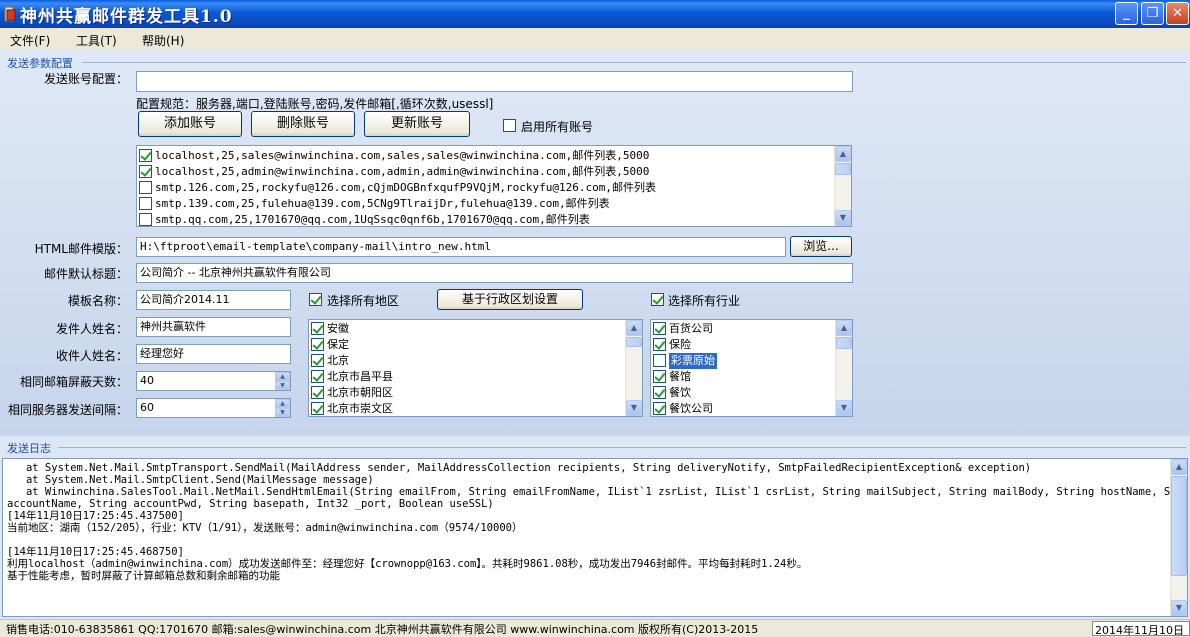 This screenshot has width=1190, height=637. I want to click on list-item-label: 保险, so click(680, 344).